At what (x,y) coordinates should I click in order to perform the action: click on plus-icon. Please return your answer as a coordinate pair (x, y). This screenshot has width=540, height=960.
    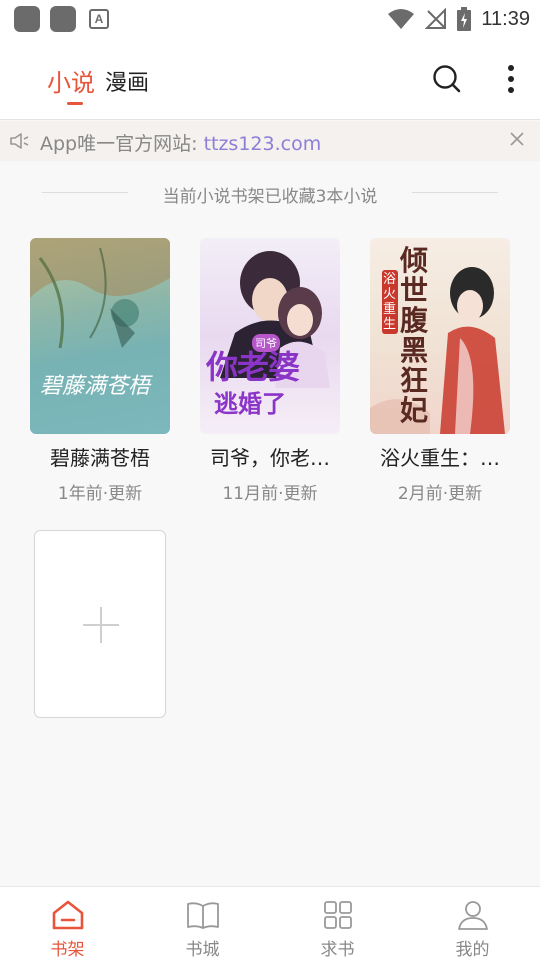
    Looking at the image, I should click on (101, 625).